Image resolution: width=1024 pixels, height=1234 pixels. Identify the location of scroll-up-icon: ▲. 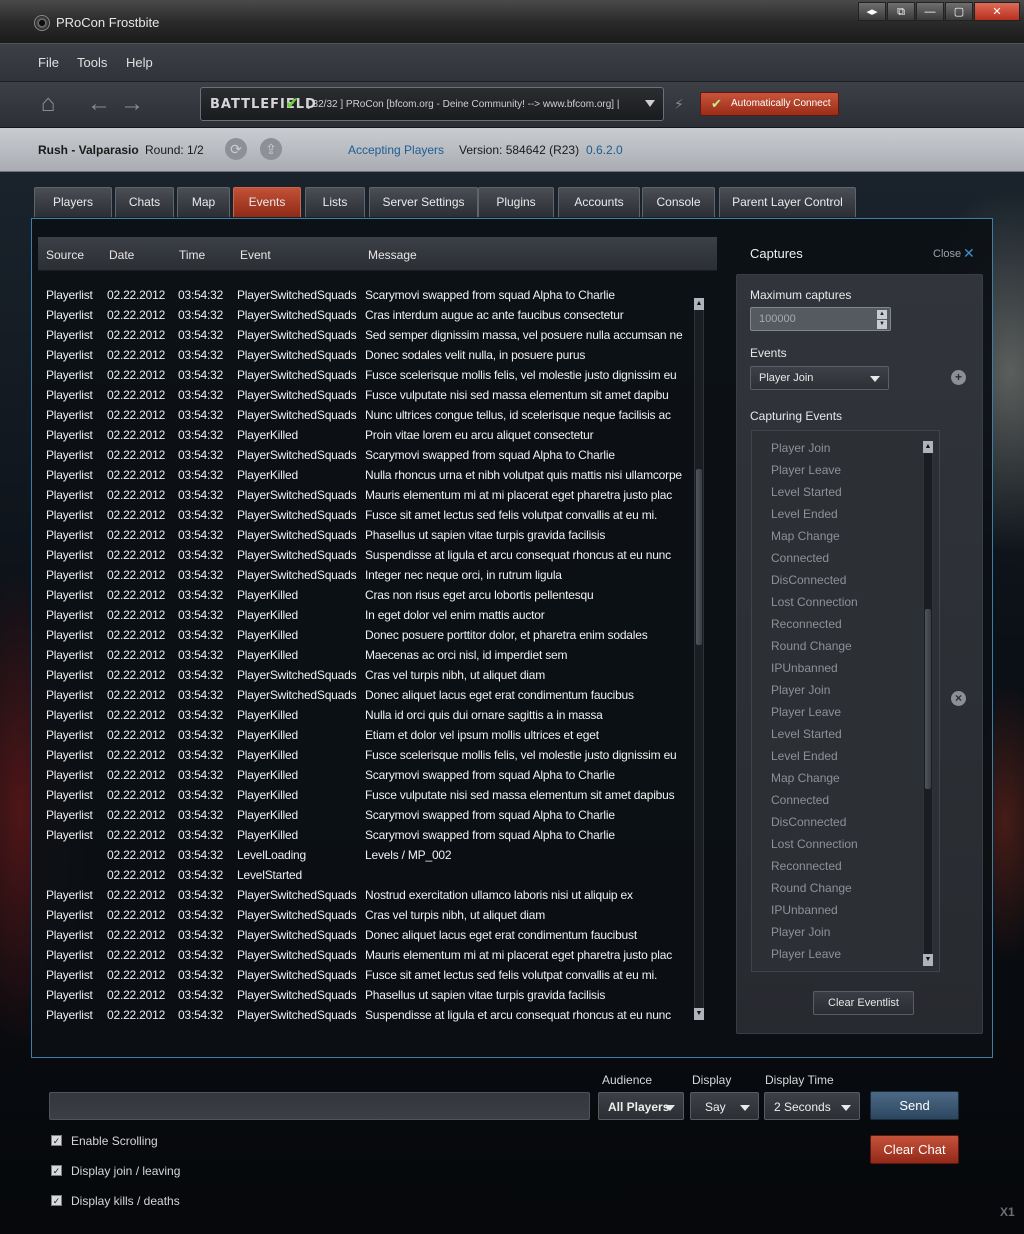
(699, 304).